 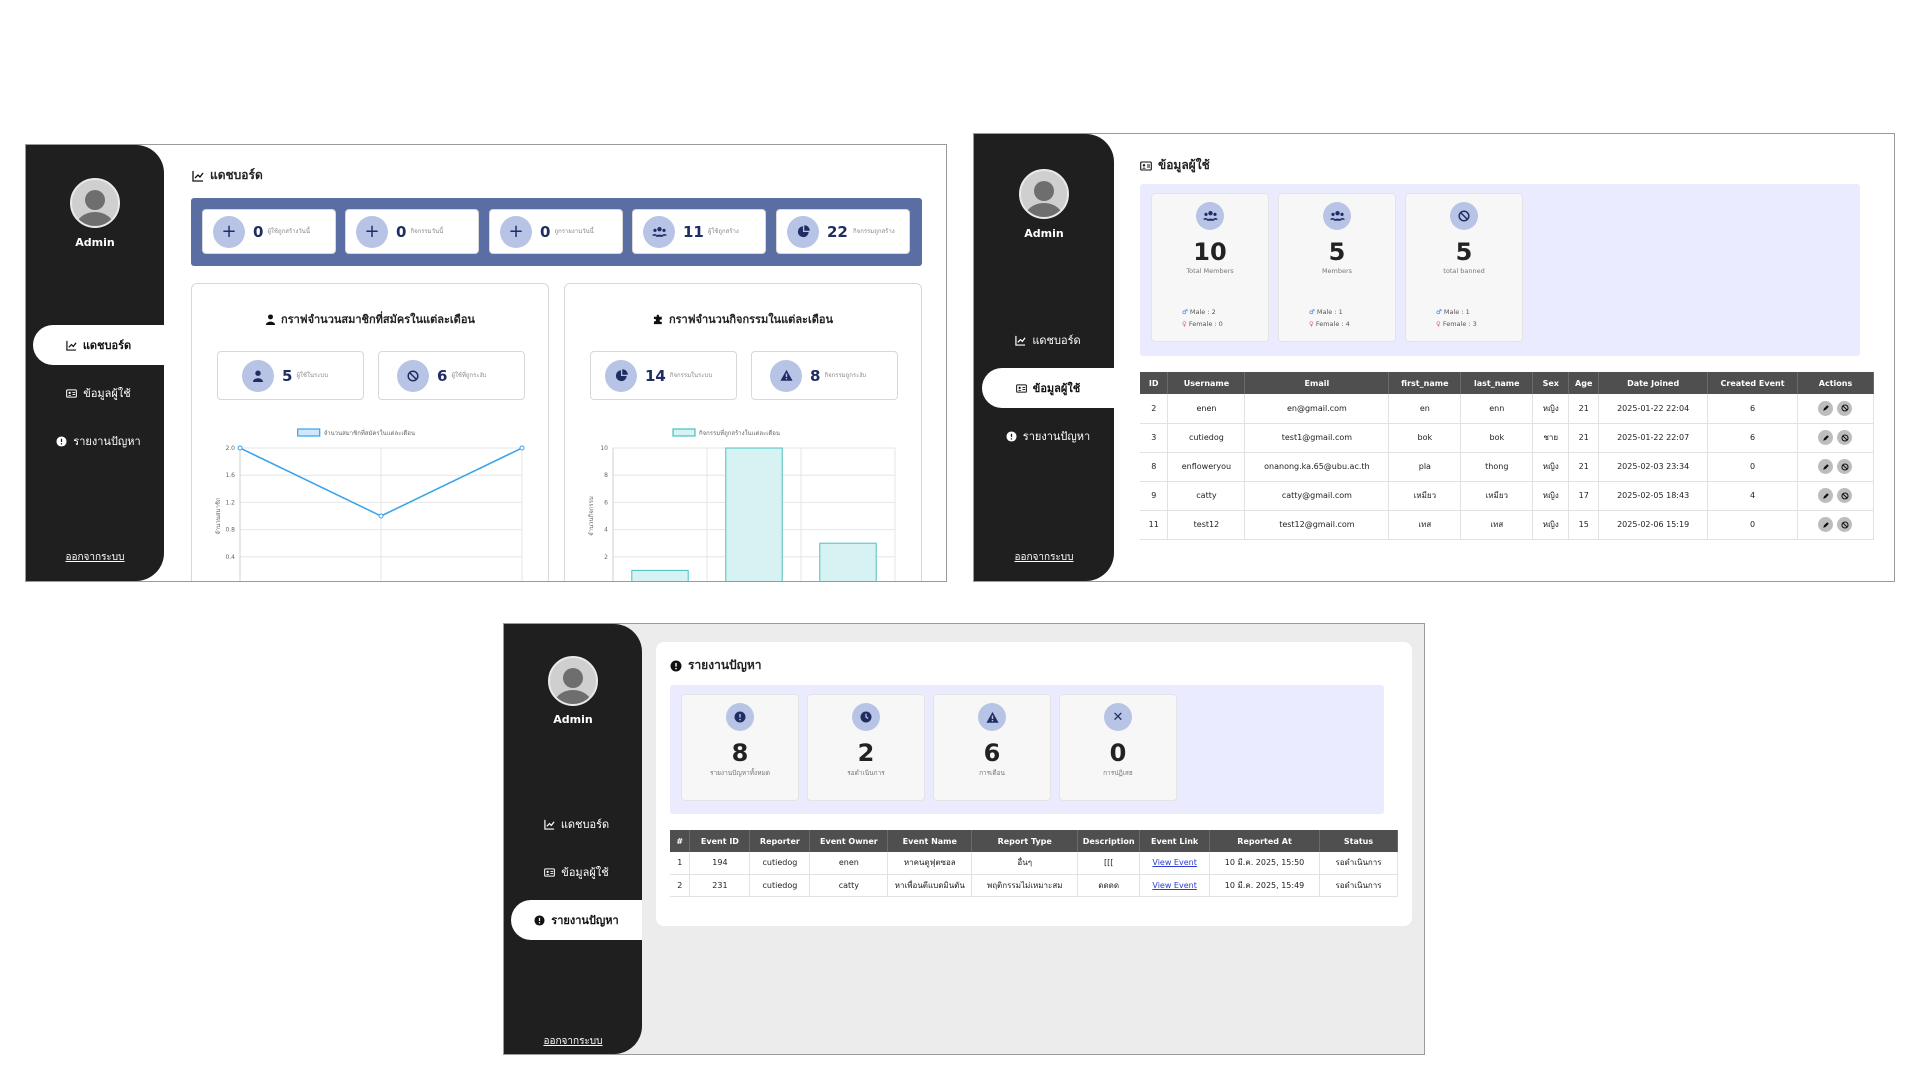 I want to click on table-cell: 10 มี.ค. 2025, 15:49, so click(x=1264, y=885).